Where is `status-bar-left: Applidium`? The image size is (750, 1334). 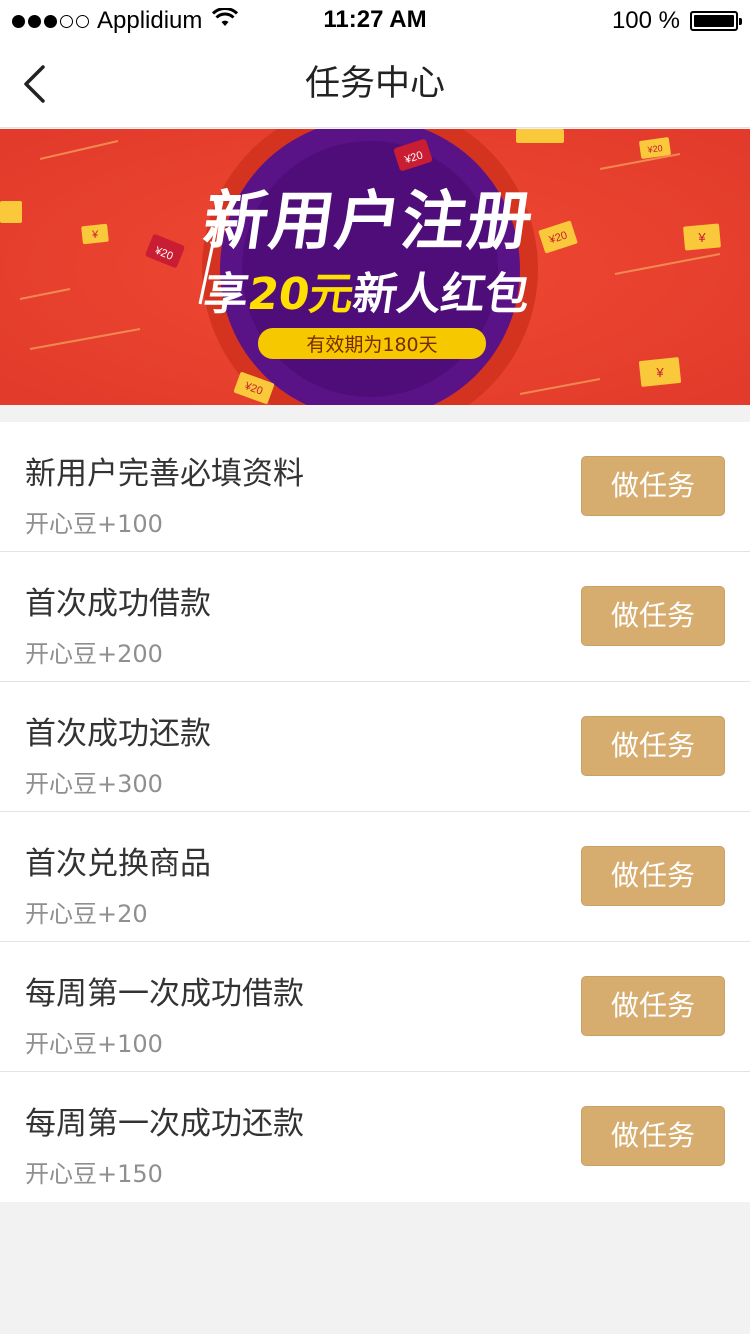
status-bar-left: Applidium is located at coordinates (125, 21).